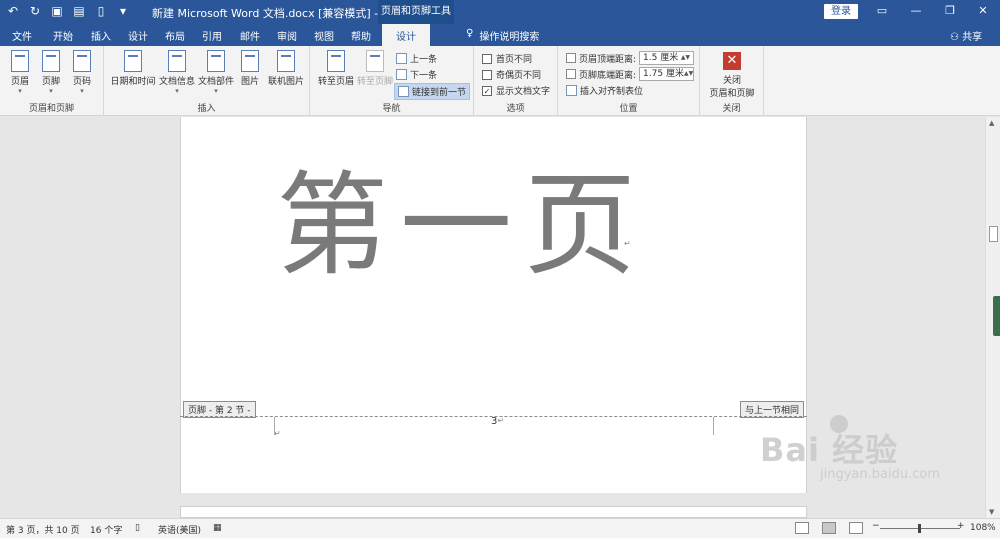 Image resolution: width=1000 pixels, height=538 pixels. Describe the element at coordinates (493, 512) in the screenshot. I see `next-page` at that location.